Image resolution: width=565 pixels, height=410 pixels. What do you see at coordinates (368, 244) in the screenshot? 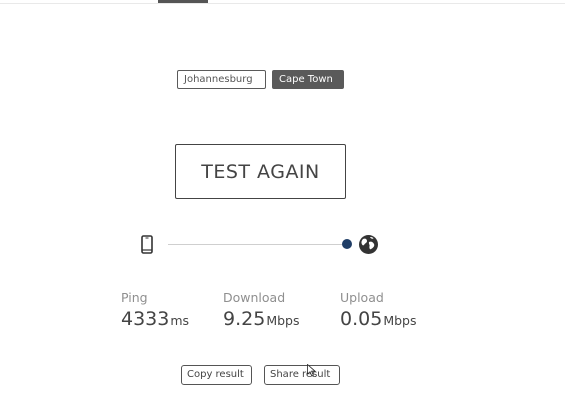
I see `globe-icon` at bounding box center [368, 244].